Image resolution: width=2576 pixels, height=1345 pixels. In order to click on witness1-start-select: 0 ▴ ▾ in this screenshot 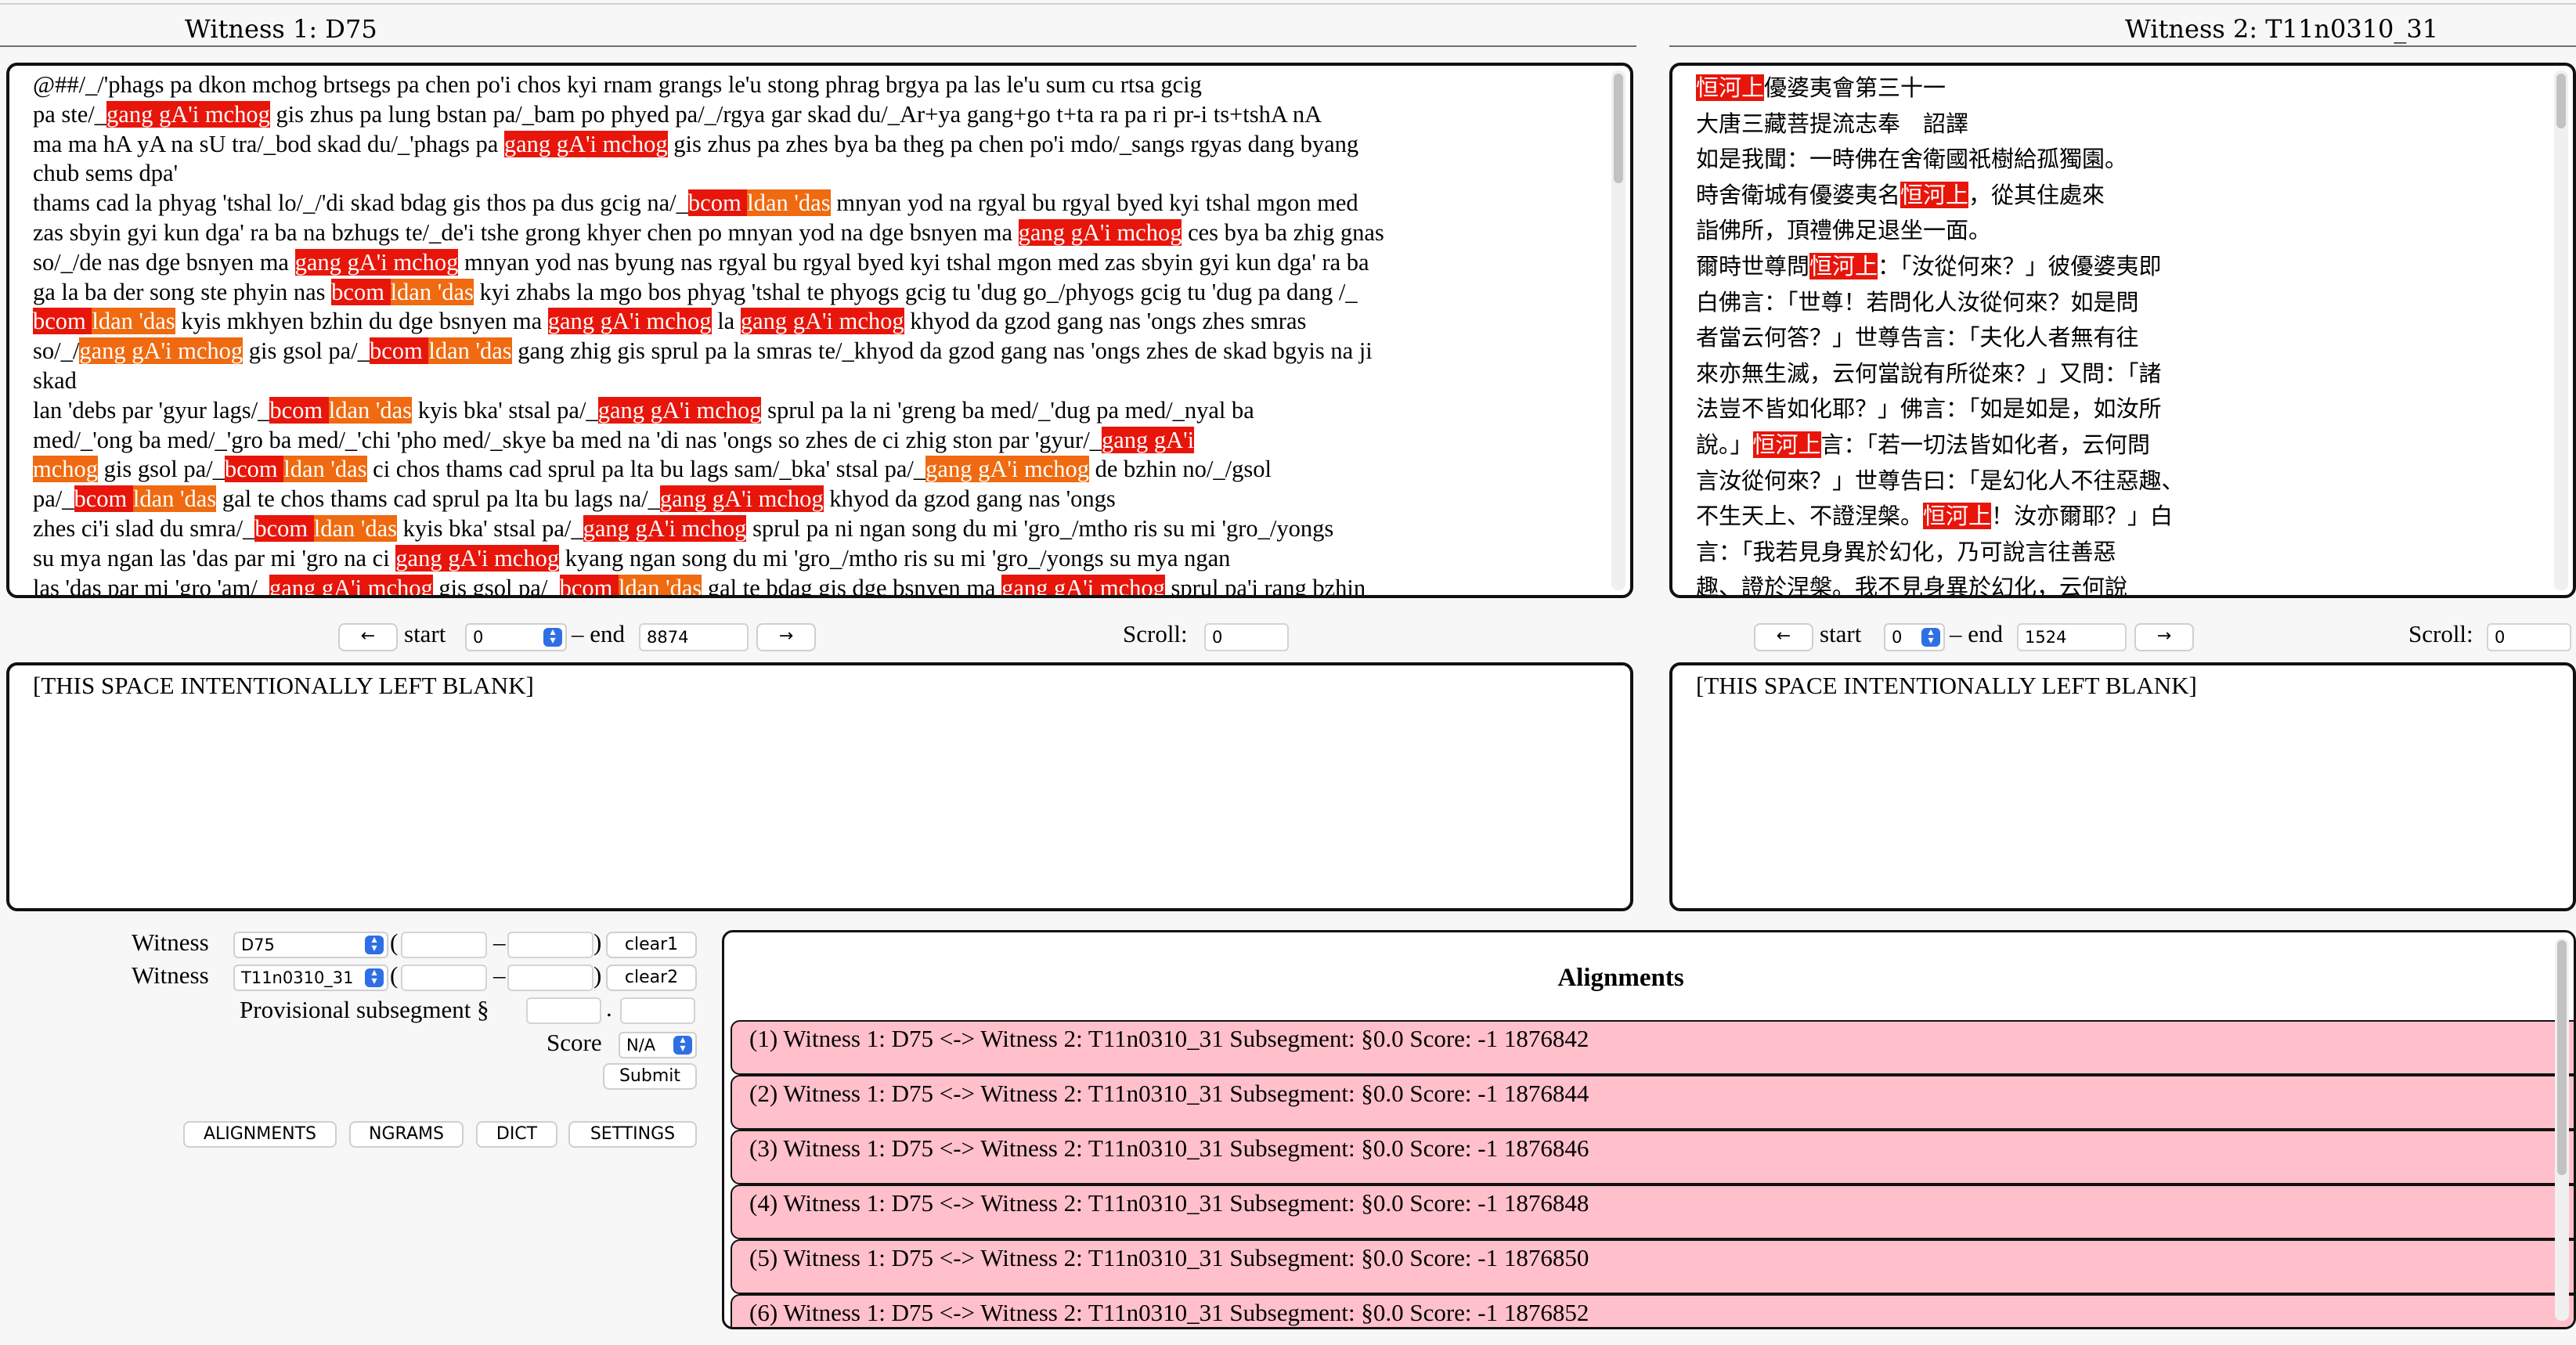, I will do `click(516, 637)`.